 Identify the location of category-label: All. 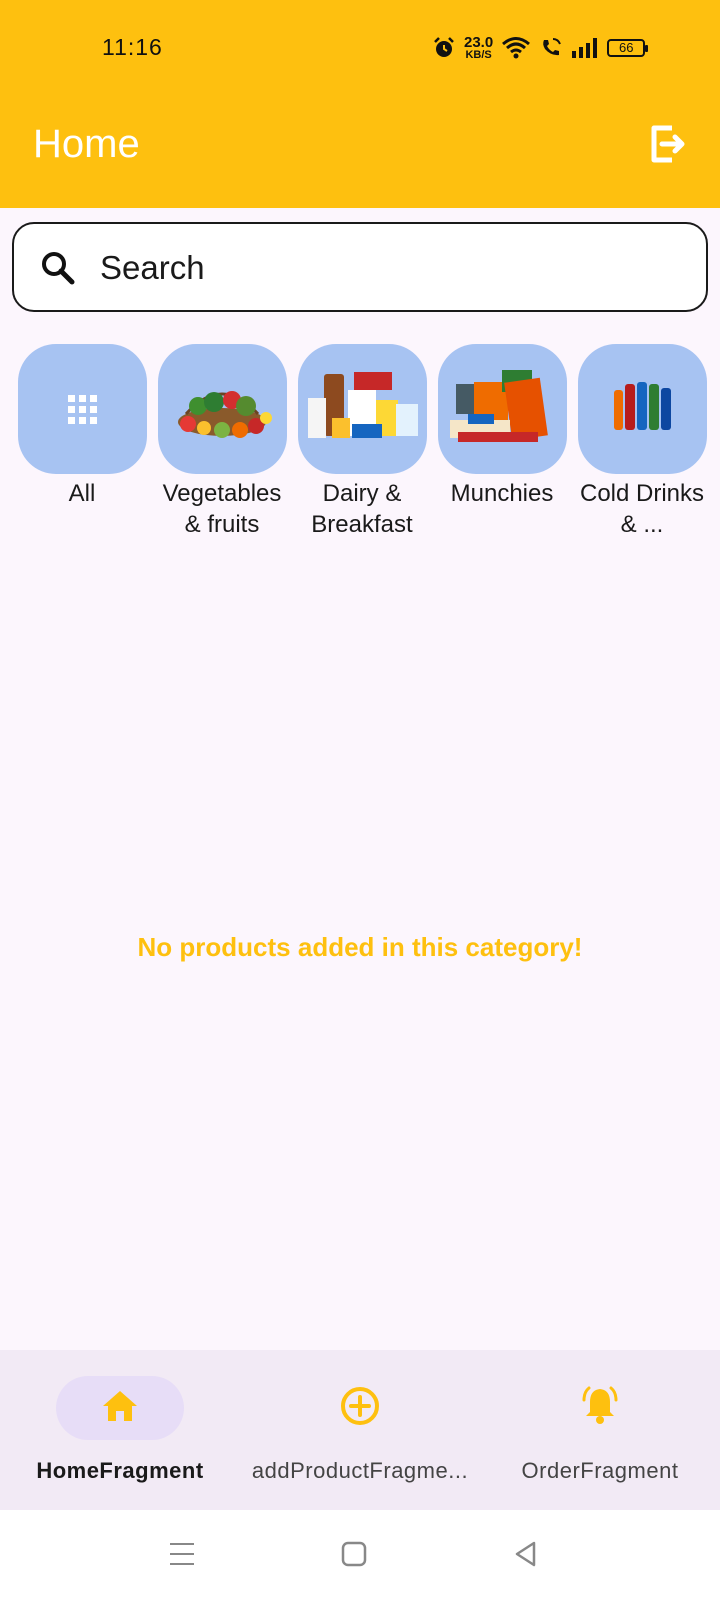
(82, 493).